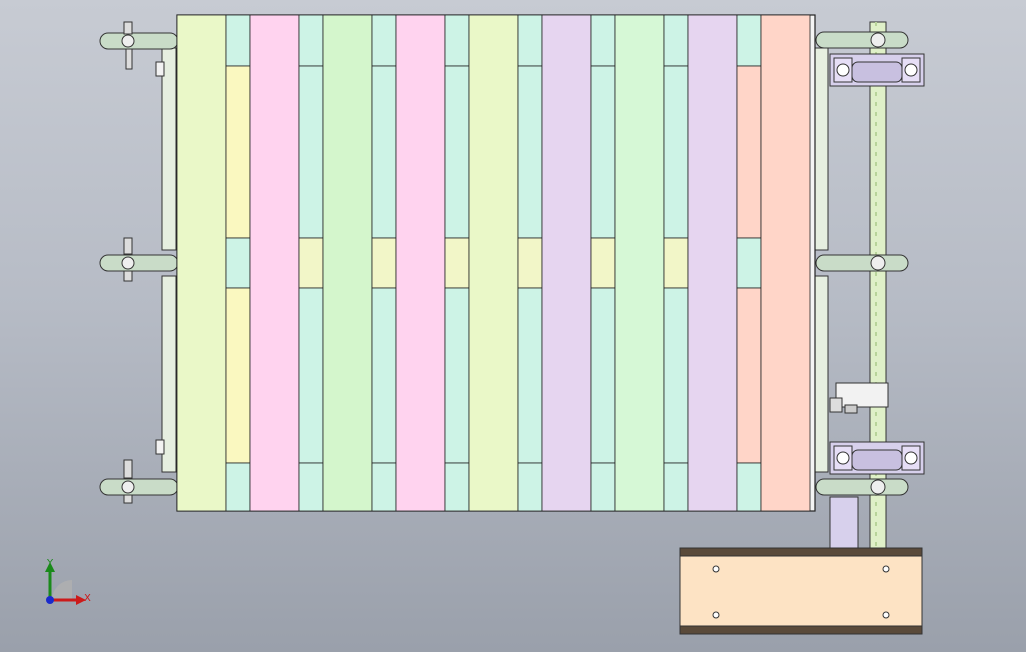 This screenshot has height=652, width=1026. I want to click on right-chain-top, so click(862, 40).